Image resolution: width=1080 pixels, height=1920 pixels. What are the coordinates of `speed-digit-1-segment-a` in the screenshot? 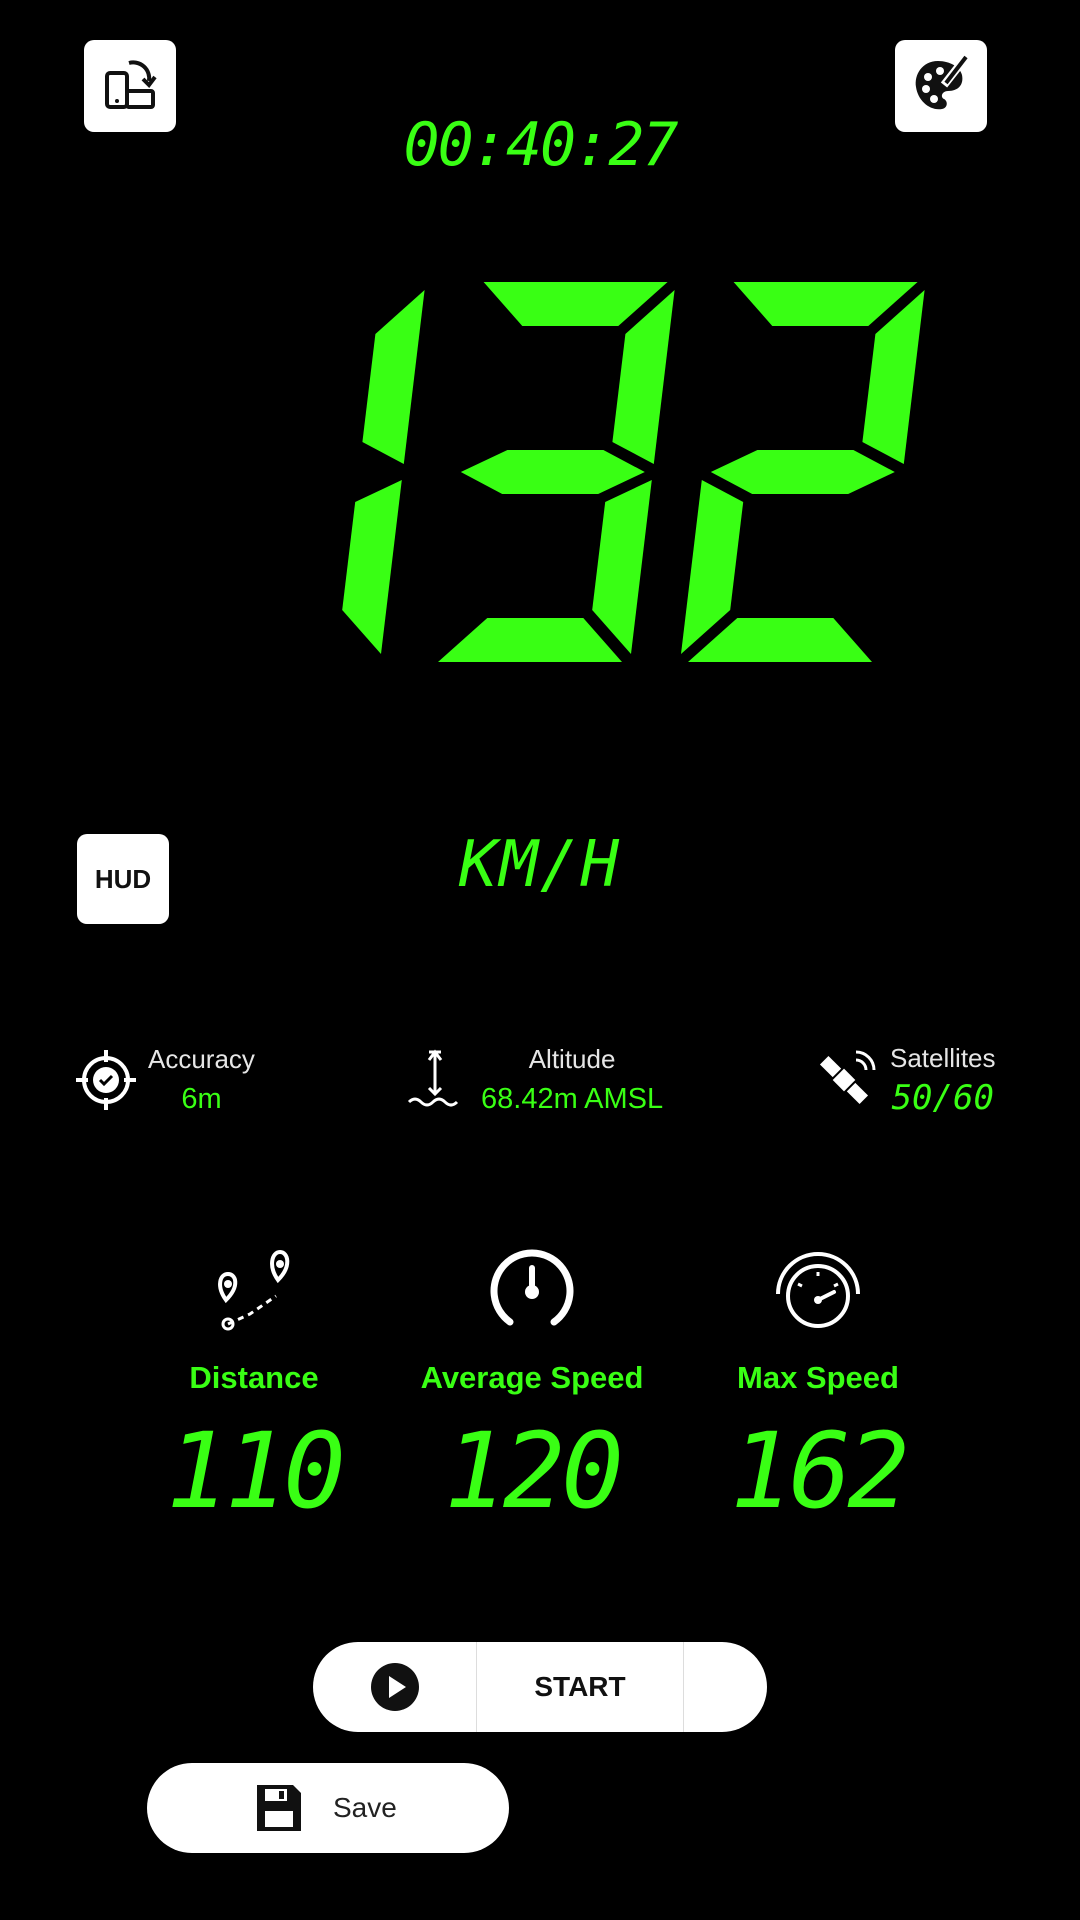 It's located at (575, 304).